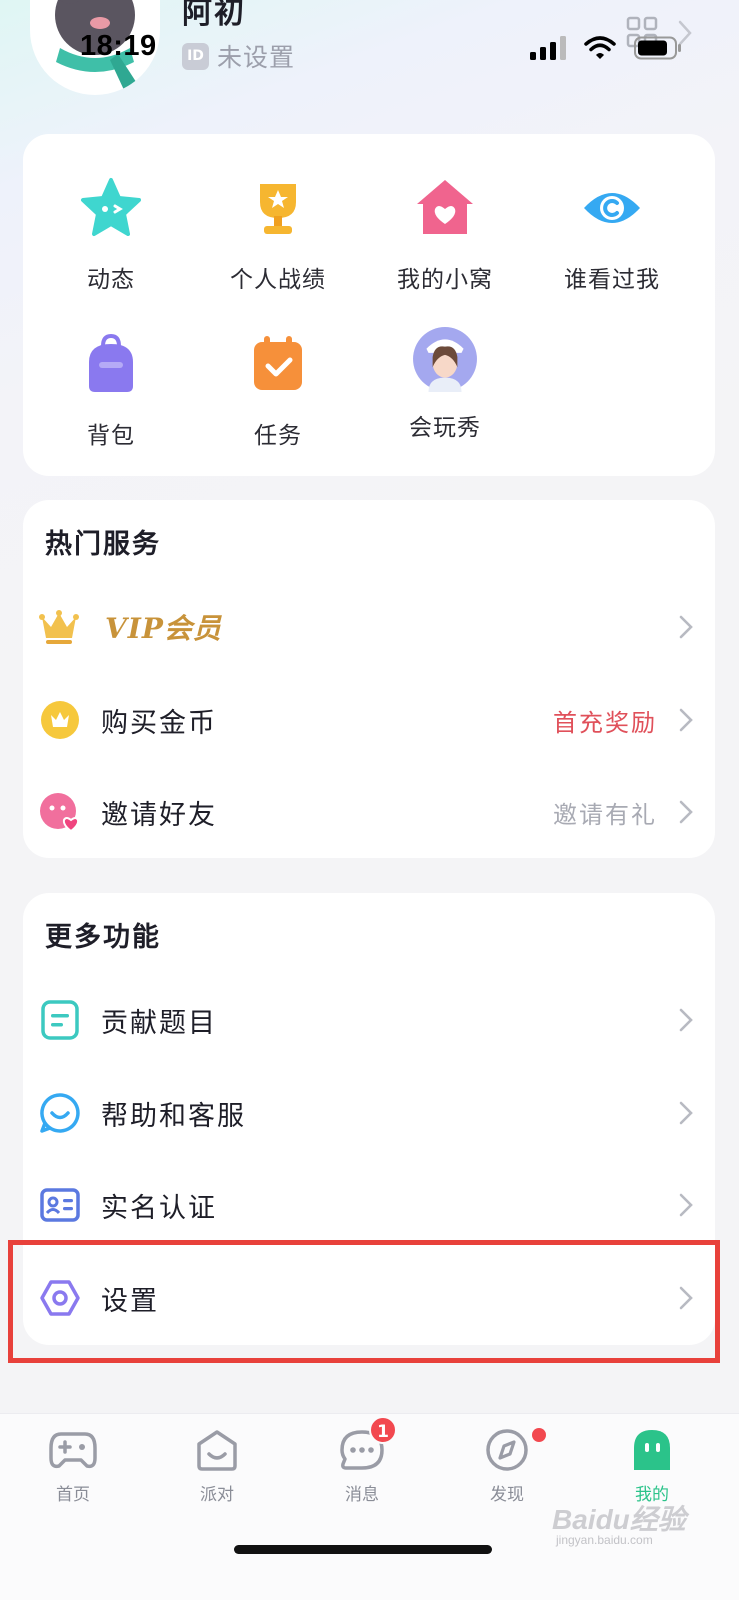 Image resolution: width=739 pixels, height=1600 pixels. Describe the element at coordinates (445, 207) in the screenshot. I see `house-heart-icon` at that location.